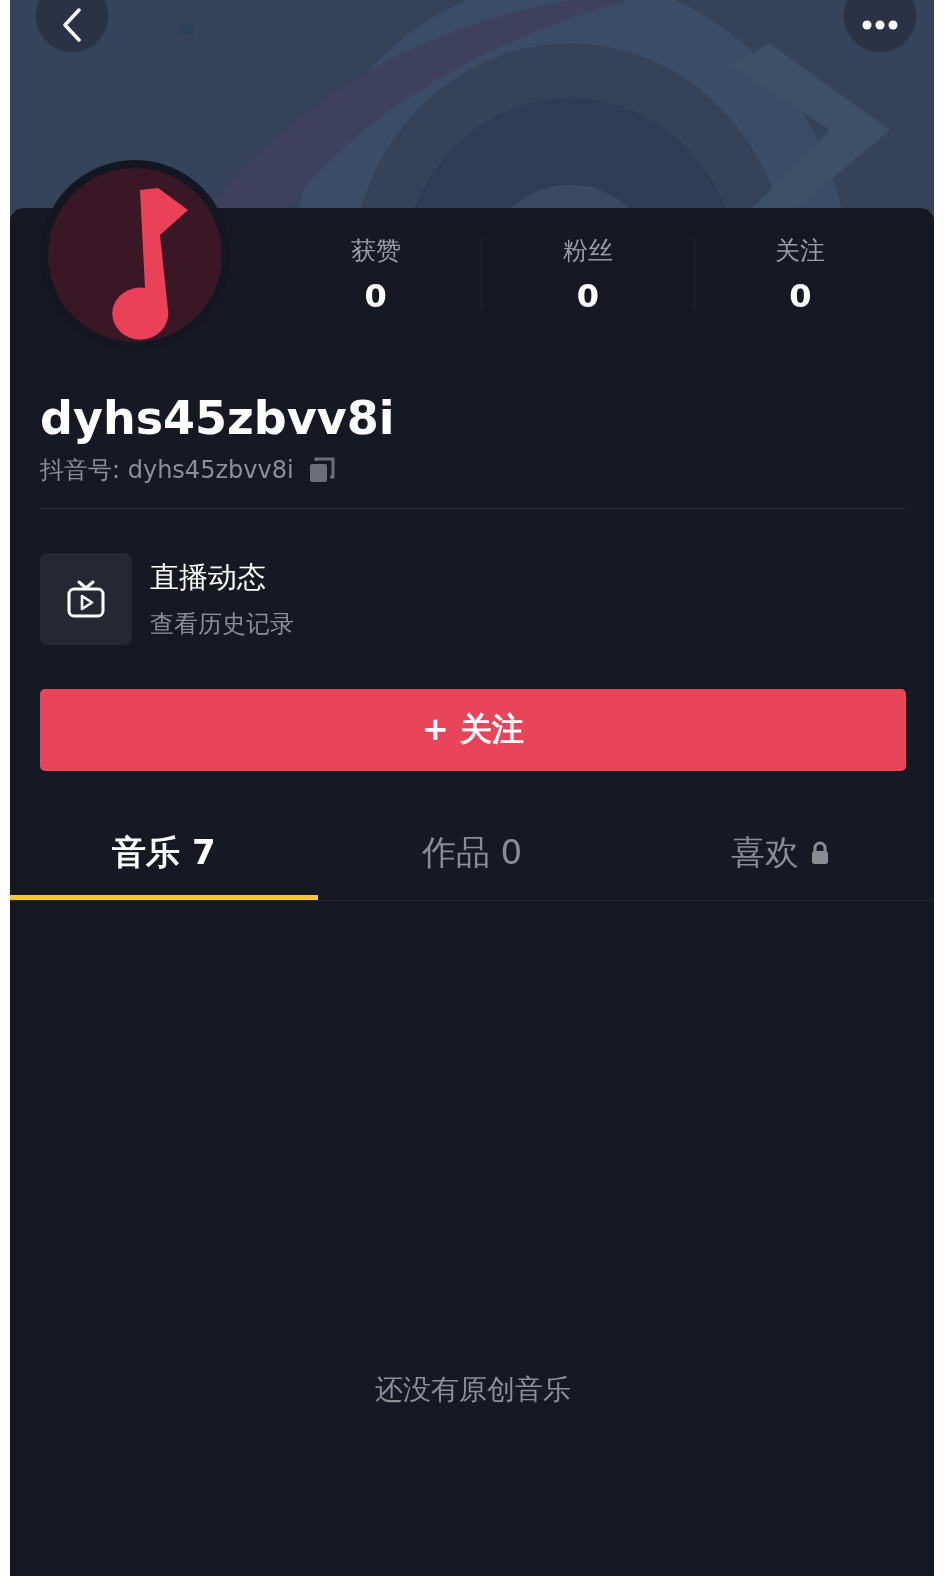  Describe the element at coordinates (880, 25) in the screenshot. I see `more-icon` at that location.